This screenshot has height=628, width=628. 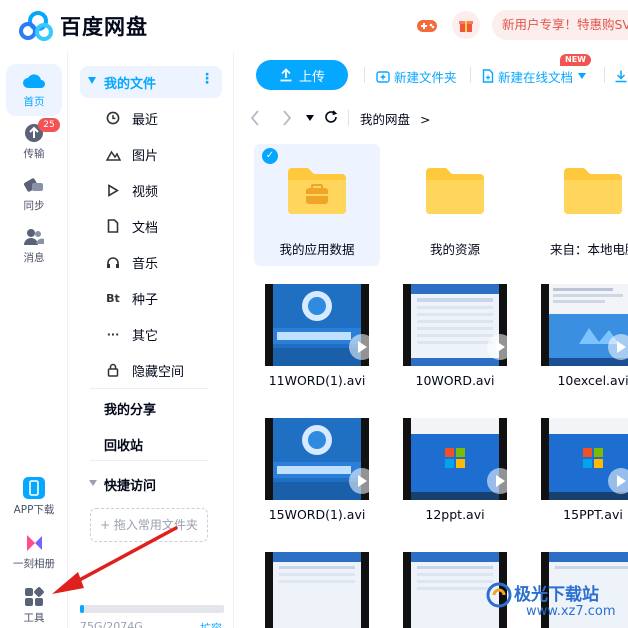 What do you see at coordinates (82, 609) in the screenshot?
I see `storage-progress-fill` at bounding box center [82, 609].